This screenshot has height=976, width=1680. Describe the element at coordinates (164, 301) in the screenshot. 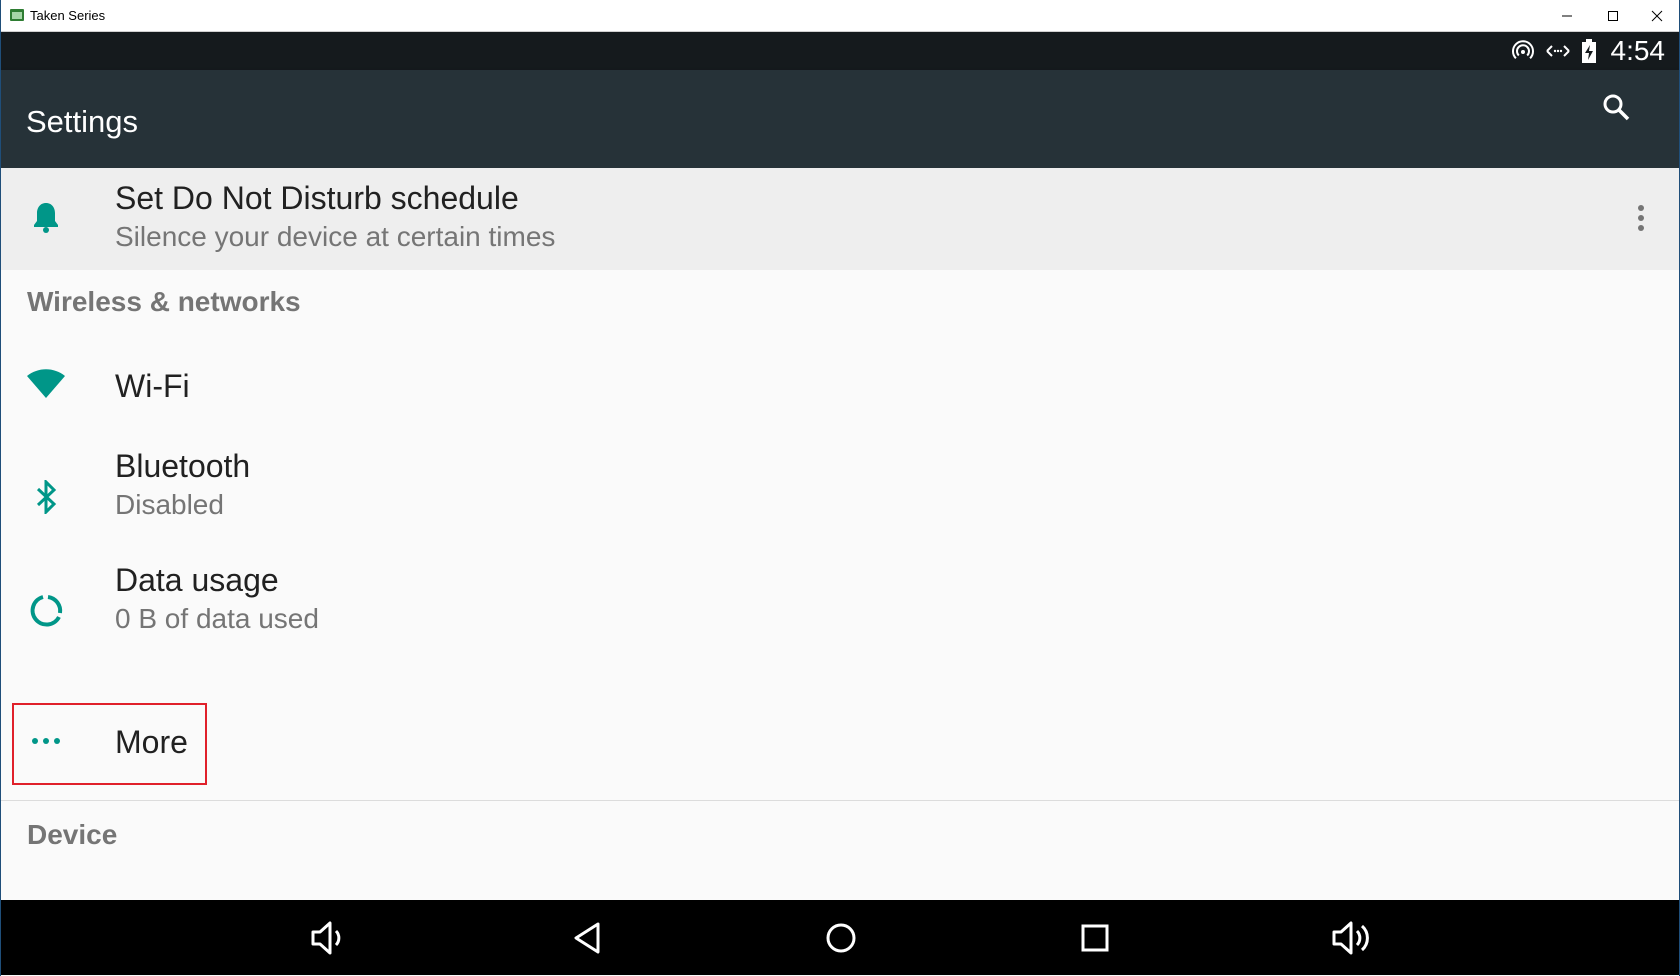

I see `section-header-wireless: Wireless & networks` at that location.